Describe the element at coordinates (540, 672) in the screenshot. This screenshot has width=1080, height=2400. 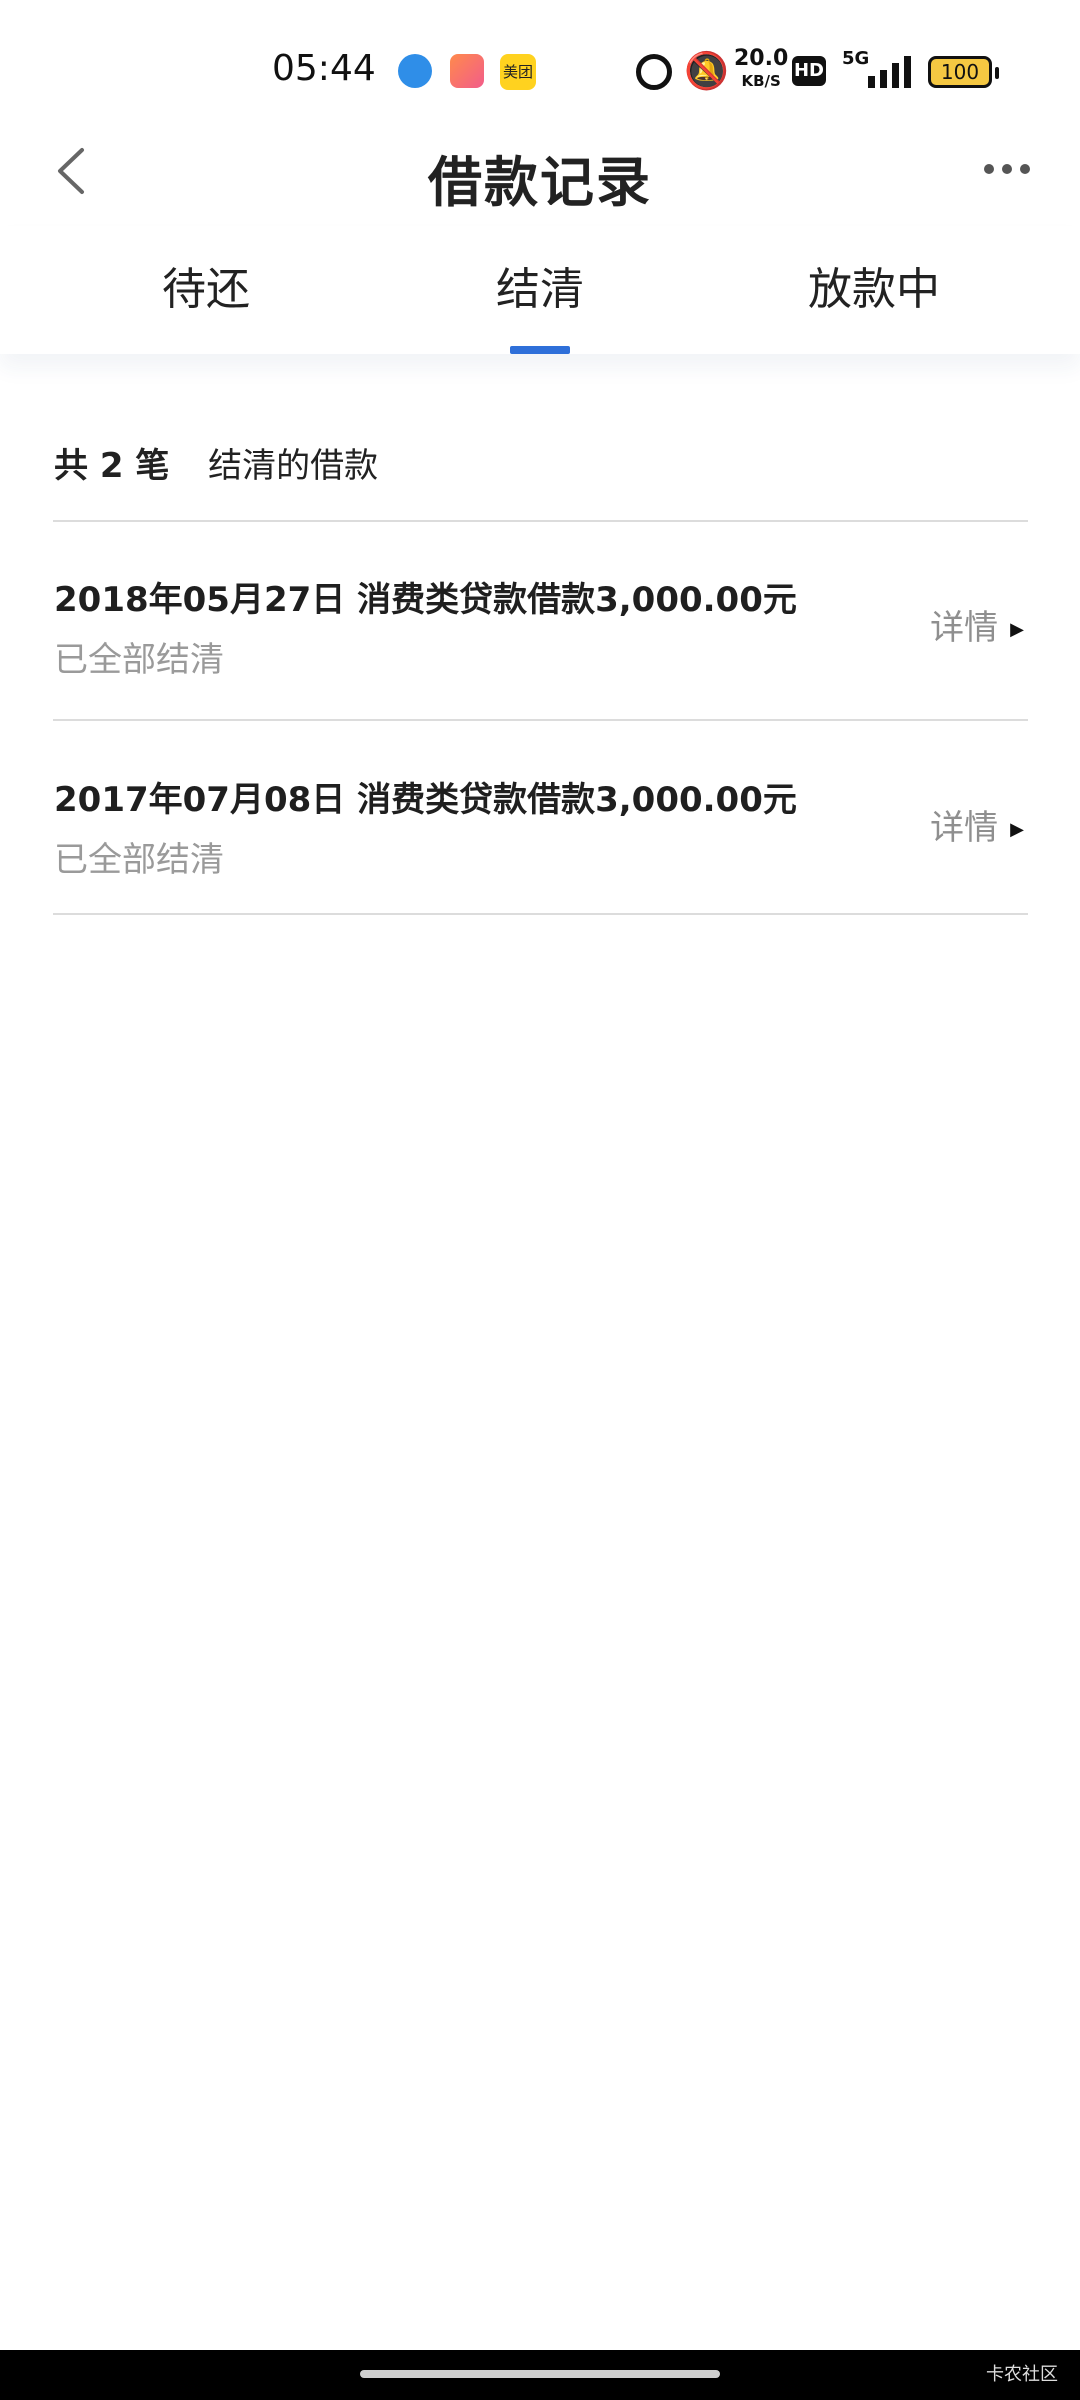
I see `loan-list-item: 2018年05月27日 消费类贷款借款3,000.00元 已全部结清 详情 ▶` at that location.